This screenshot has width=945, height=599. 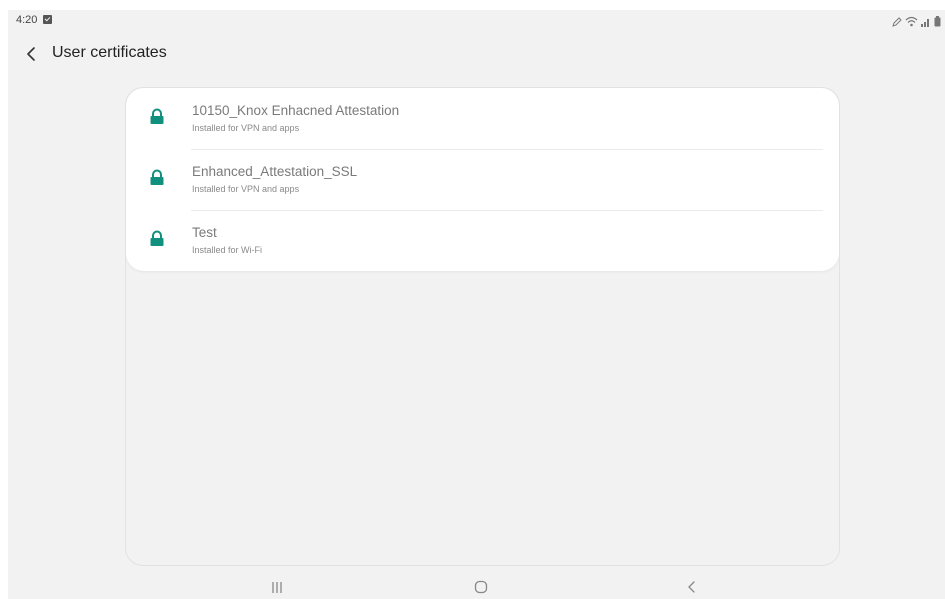 What do you see at coordinates (109, 52) in the screenshot?
I see `page-title: User certificates` at bounding box center [109, 52].